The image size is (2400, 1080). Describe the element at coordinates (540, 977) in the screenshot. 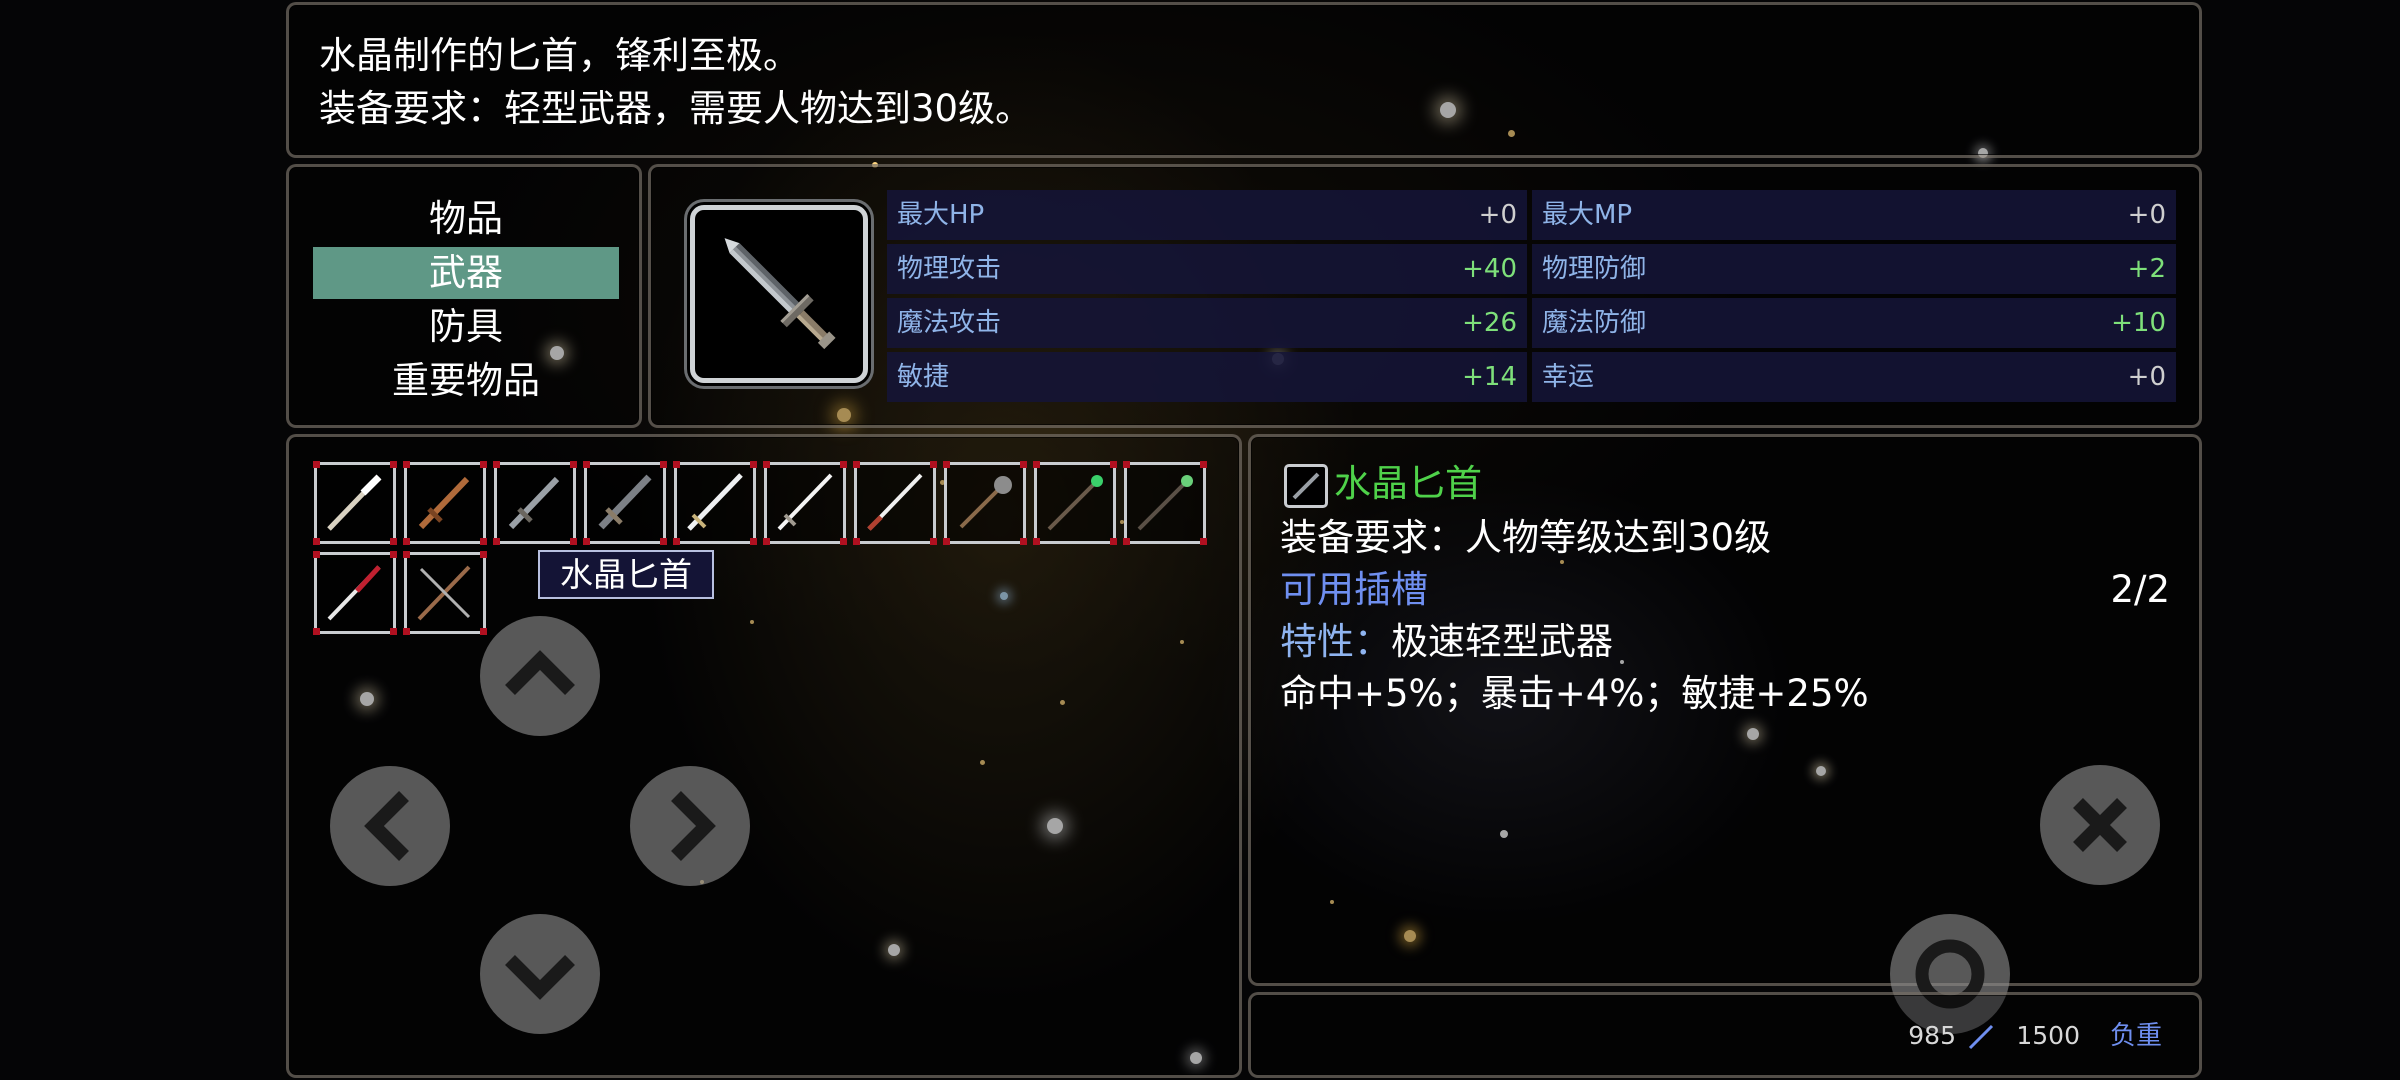

I see `chevron-down-icon` at that location.